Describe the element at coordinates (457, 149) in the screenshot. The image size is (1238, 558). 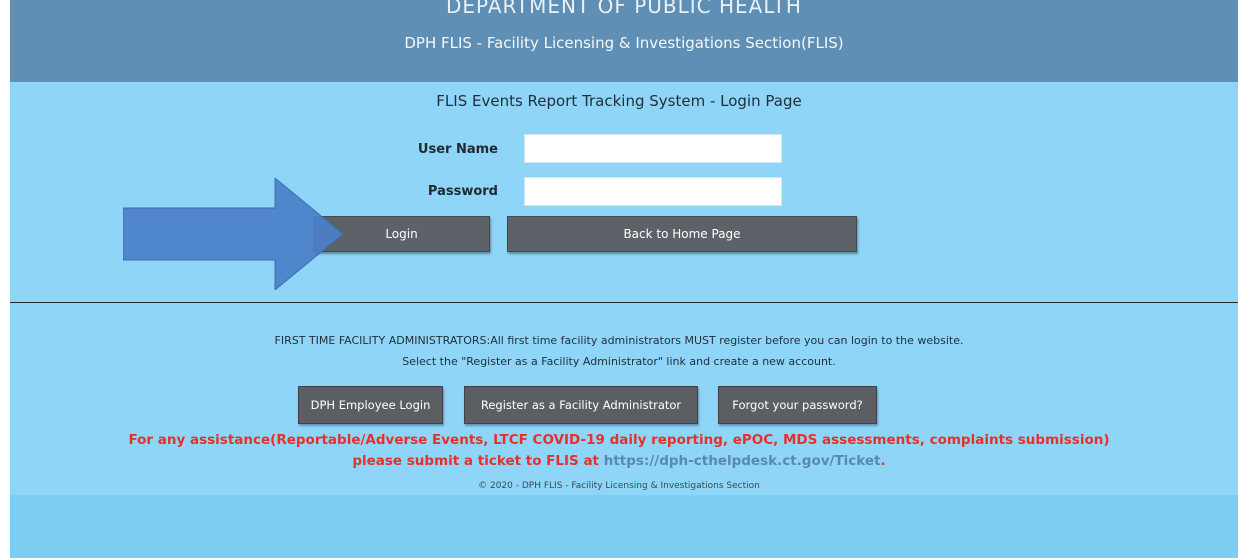
I see `username-label: User Name` at that location.